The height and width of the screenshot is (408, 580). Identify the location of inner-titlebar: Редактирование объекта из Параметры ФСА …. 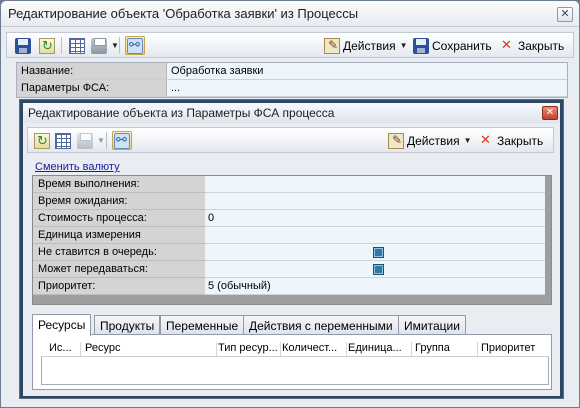
(291, 113).